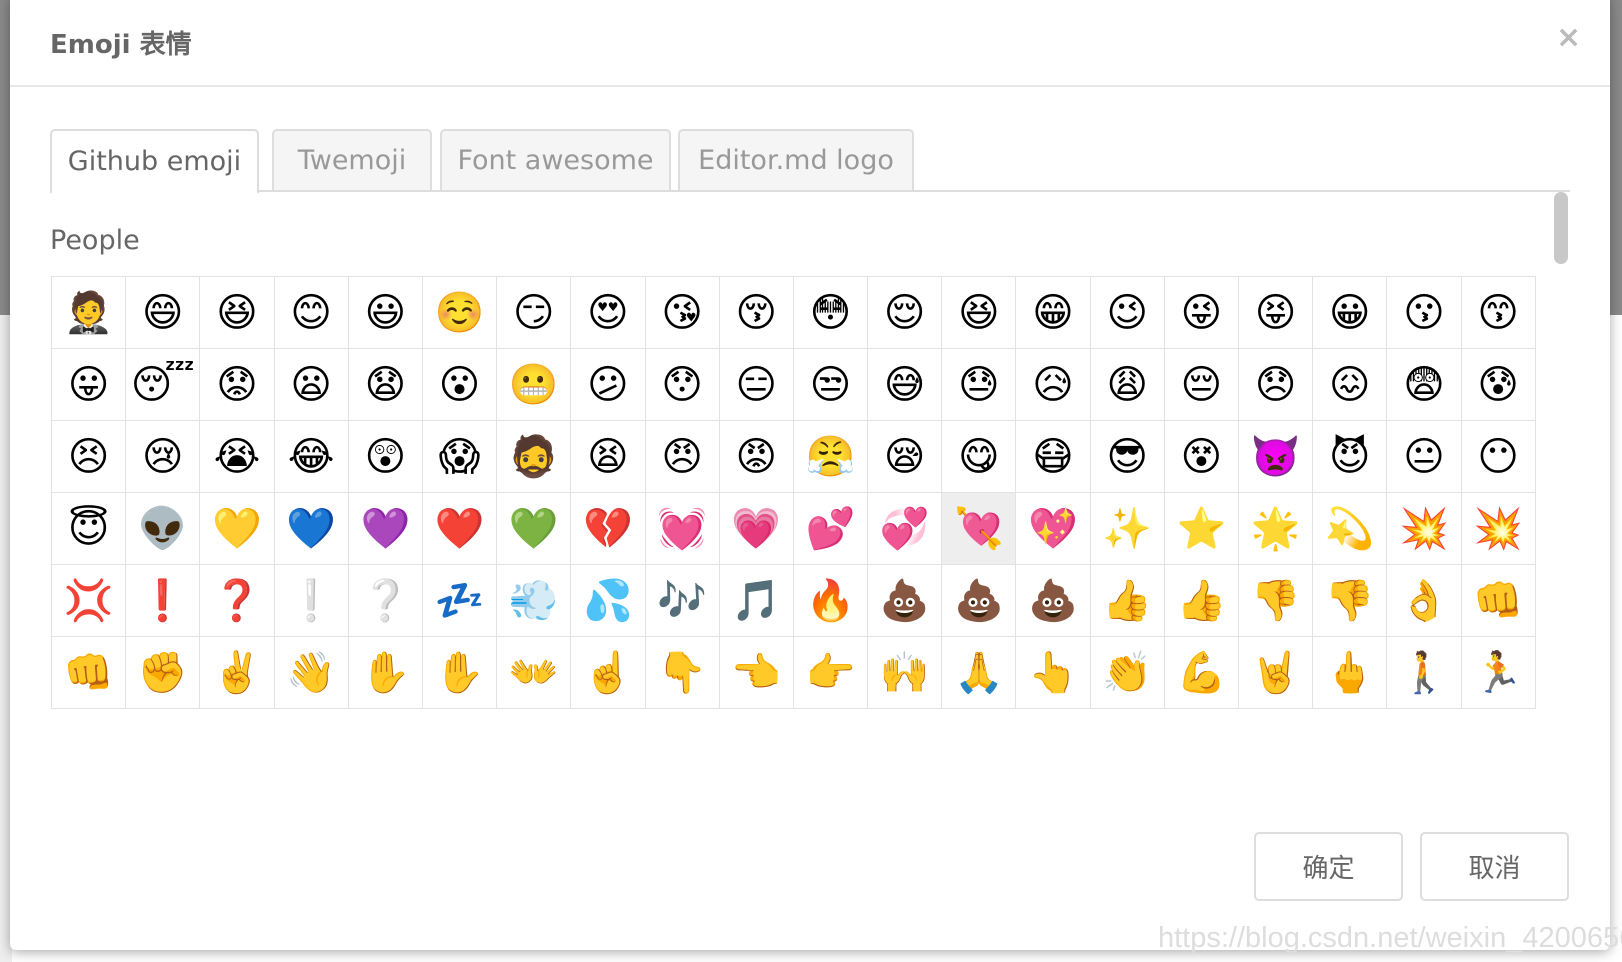 The image size is (1622, 962). Describe the element at coordinates (831, 457) in the screenshot. I see `emoji-cell: 😤` at that location.